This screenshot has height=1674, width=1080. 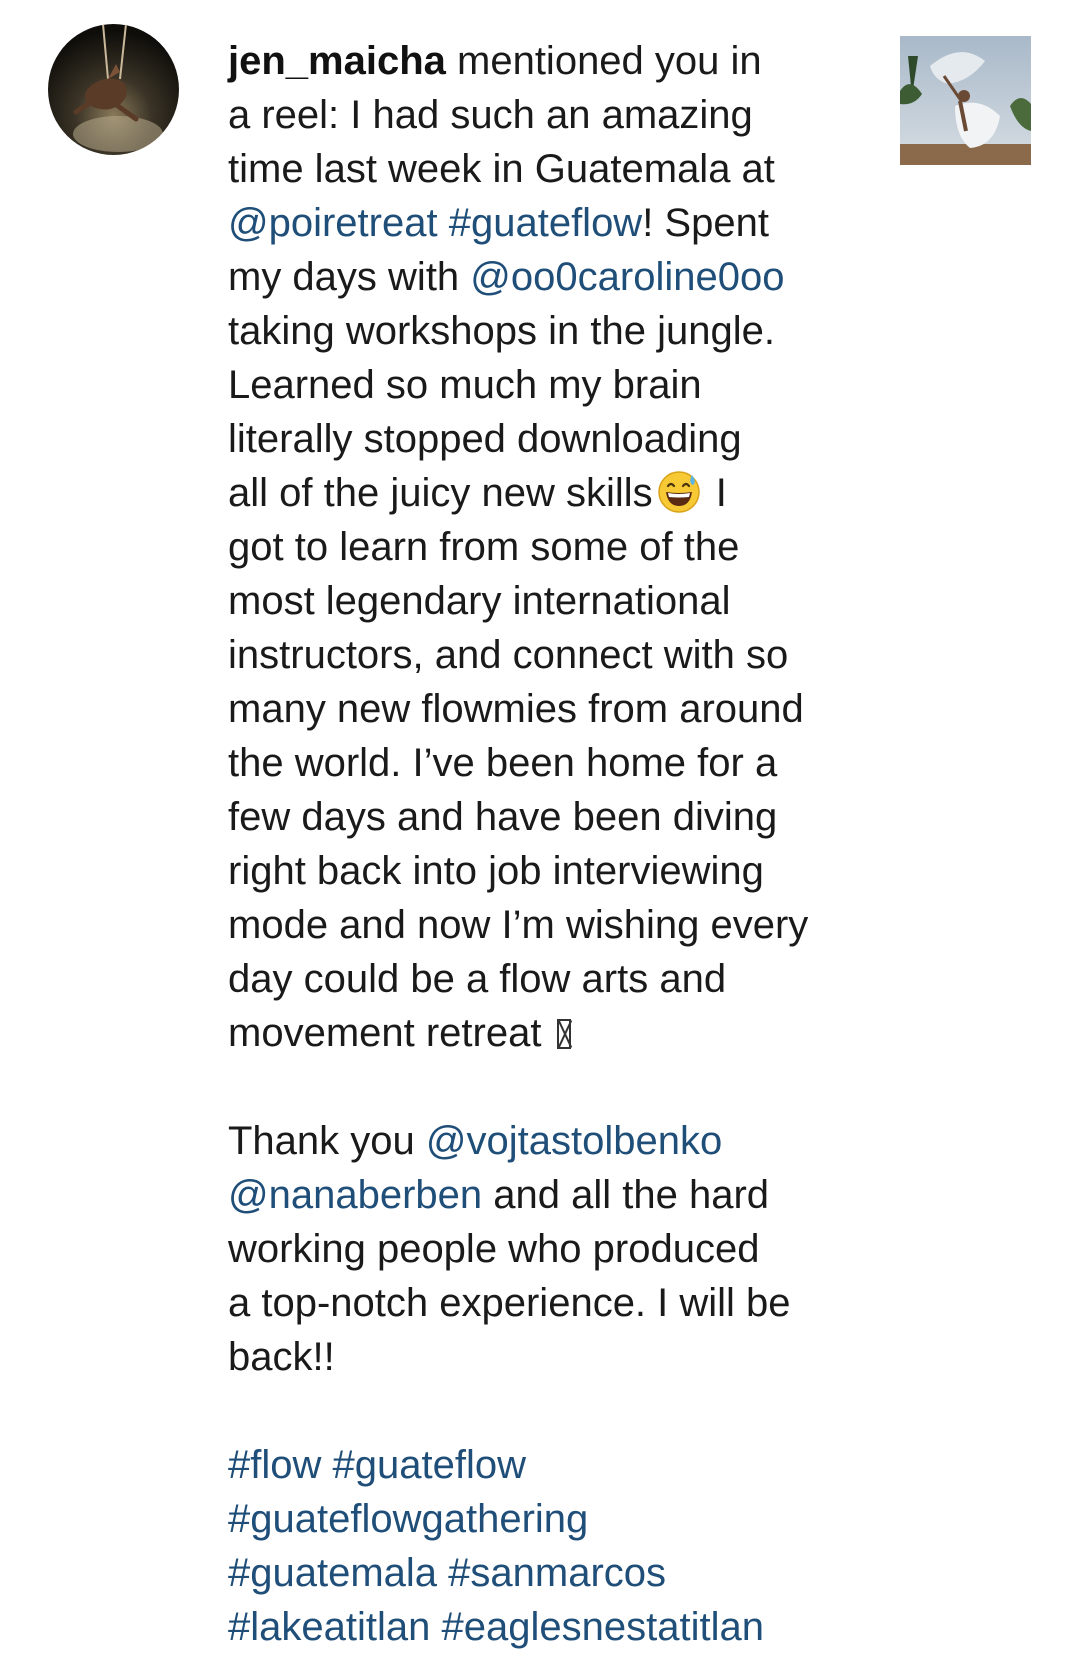 I want to click on caption-text: many new flowmies from around, so click(x=516, y=709).